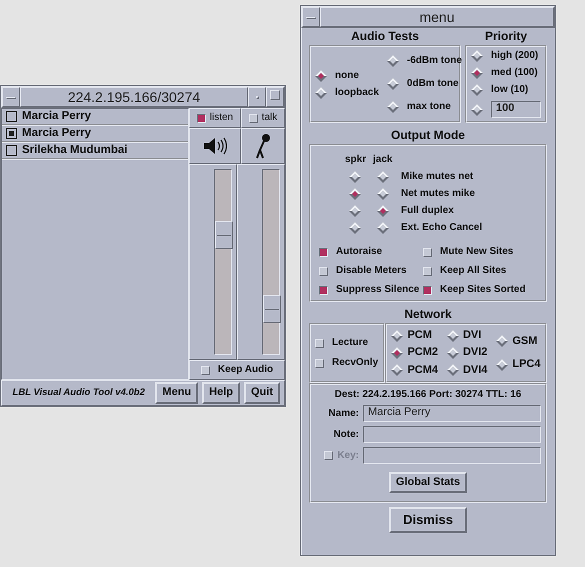 The image size is (585, 567). Describe the element at coordinates (263, 118) in the screenshot. I see `checkbutton: talk` at that location.